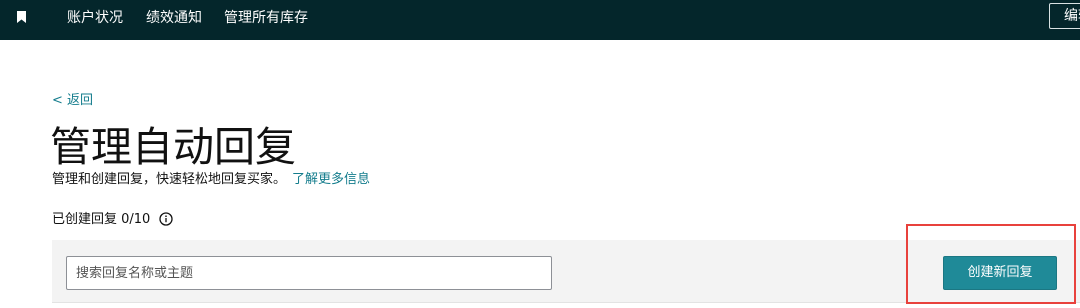 The height and width of the screenshot is (308, 1080). What do you see at coordinates (309, 273) in the screenshot?
I see `search-input` at bounding box center [309, 273].